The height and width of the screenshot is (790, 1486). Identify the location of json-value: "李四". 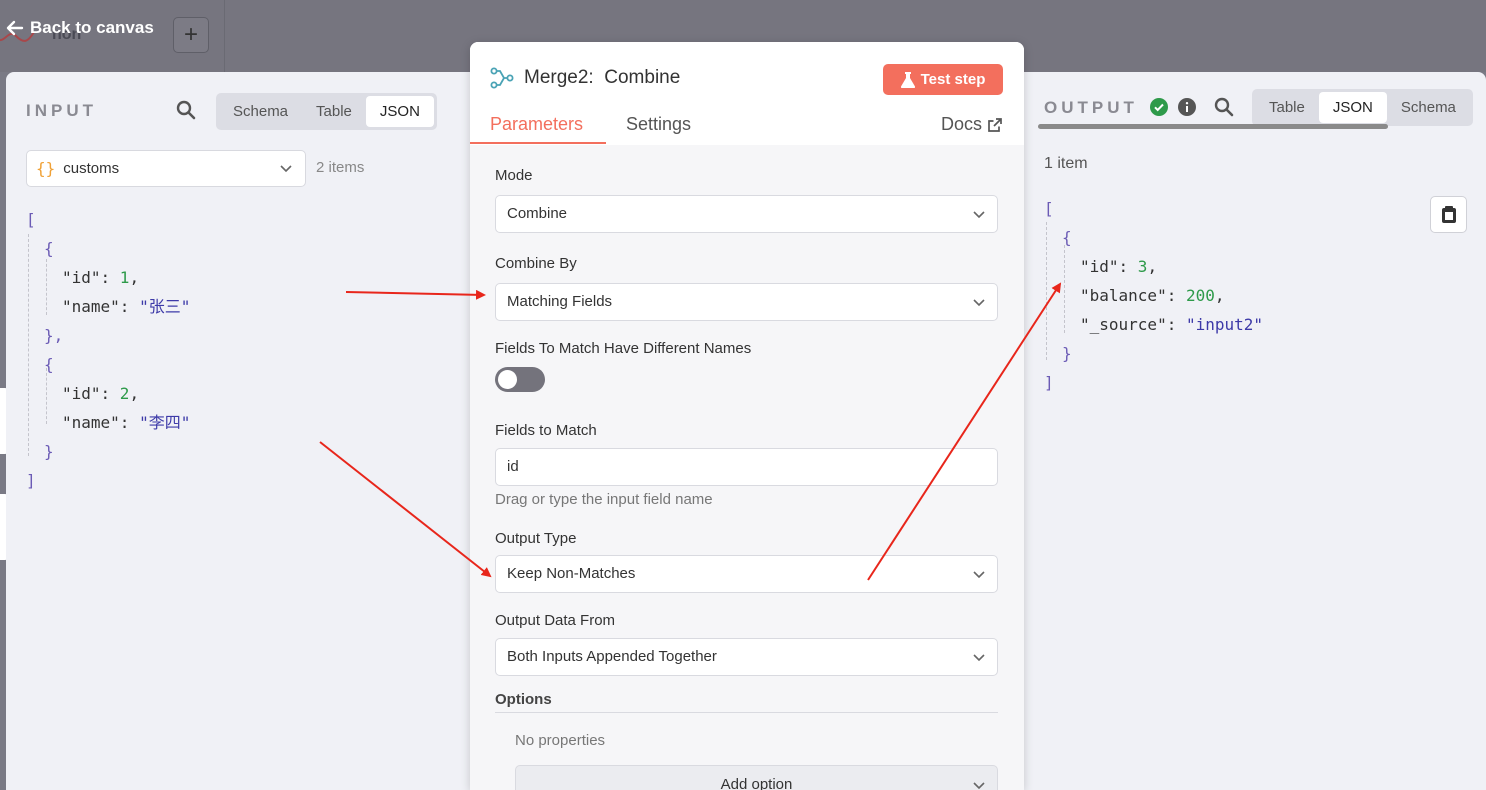
(165, 422).